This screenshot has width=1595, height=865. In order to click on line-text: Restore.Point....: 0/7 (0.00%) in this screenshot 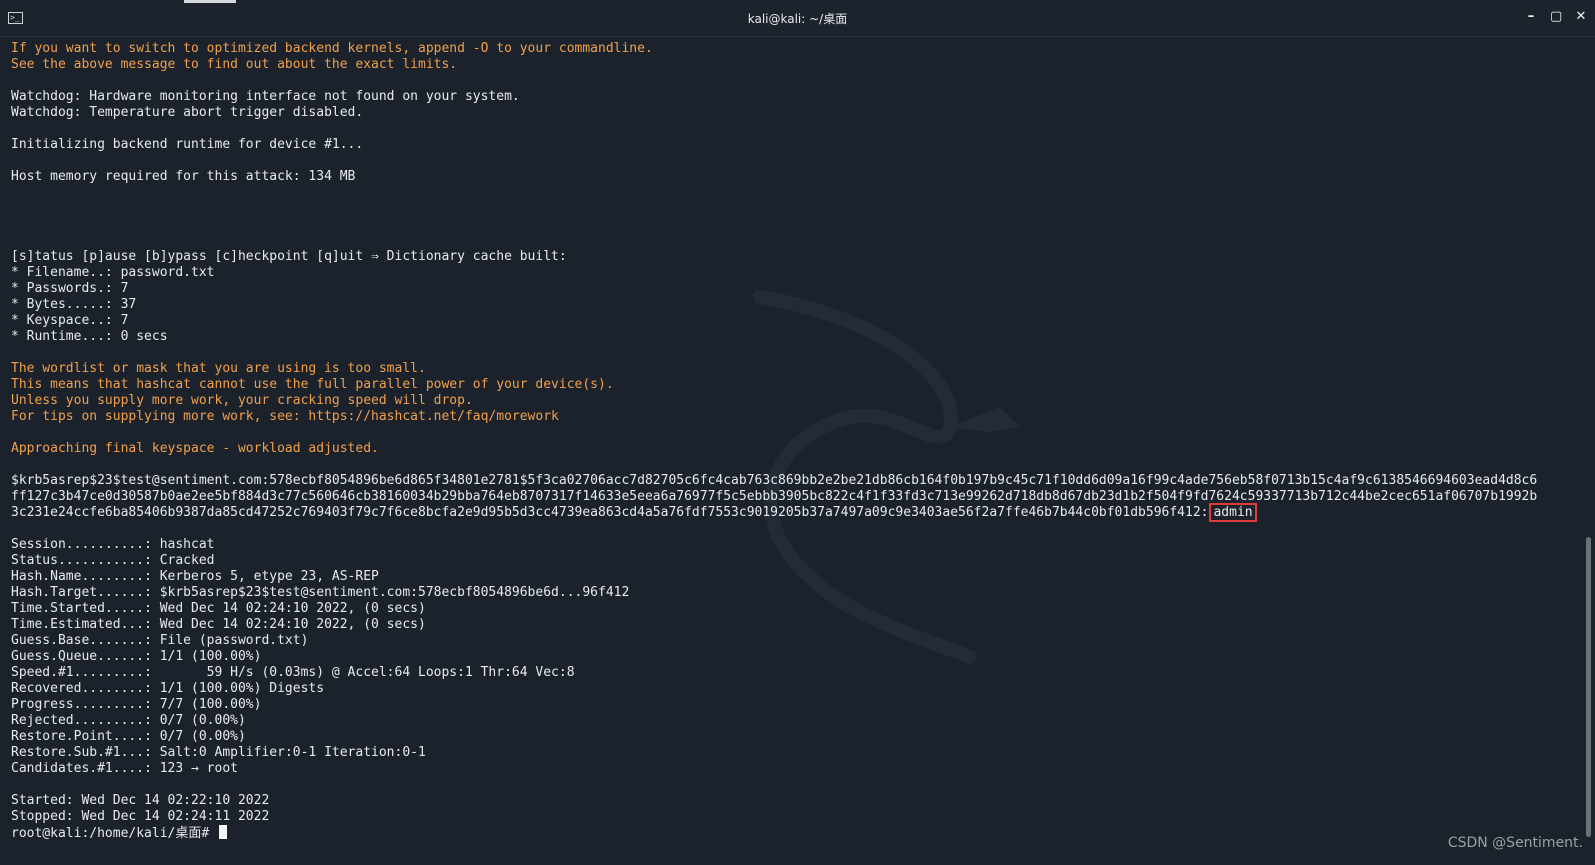, I will do `click(128, 736)`.